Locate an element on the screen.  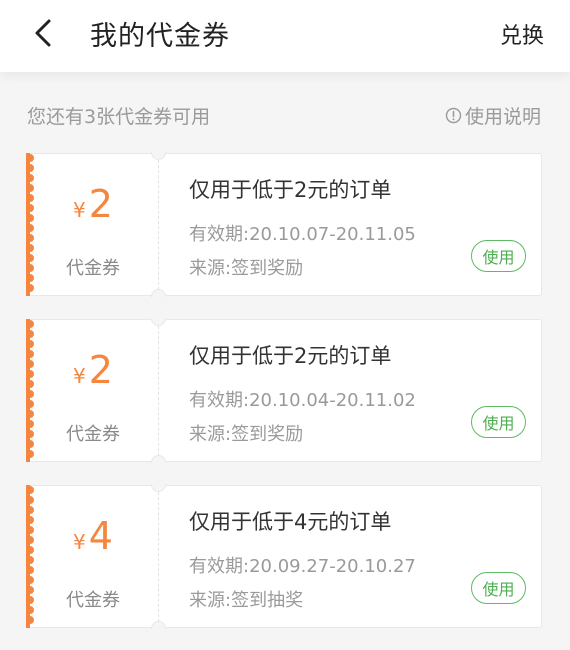
coupon-validity: 有效期:20.09.27-20.10.27 is located at coordinates (302, 566).